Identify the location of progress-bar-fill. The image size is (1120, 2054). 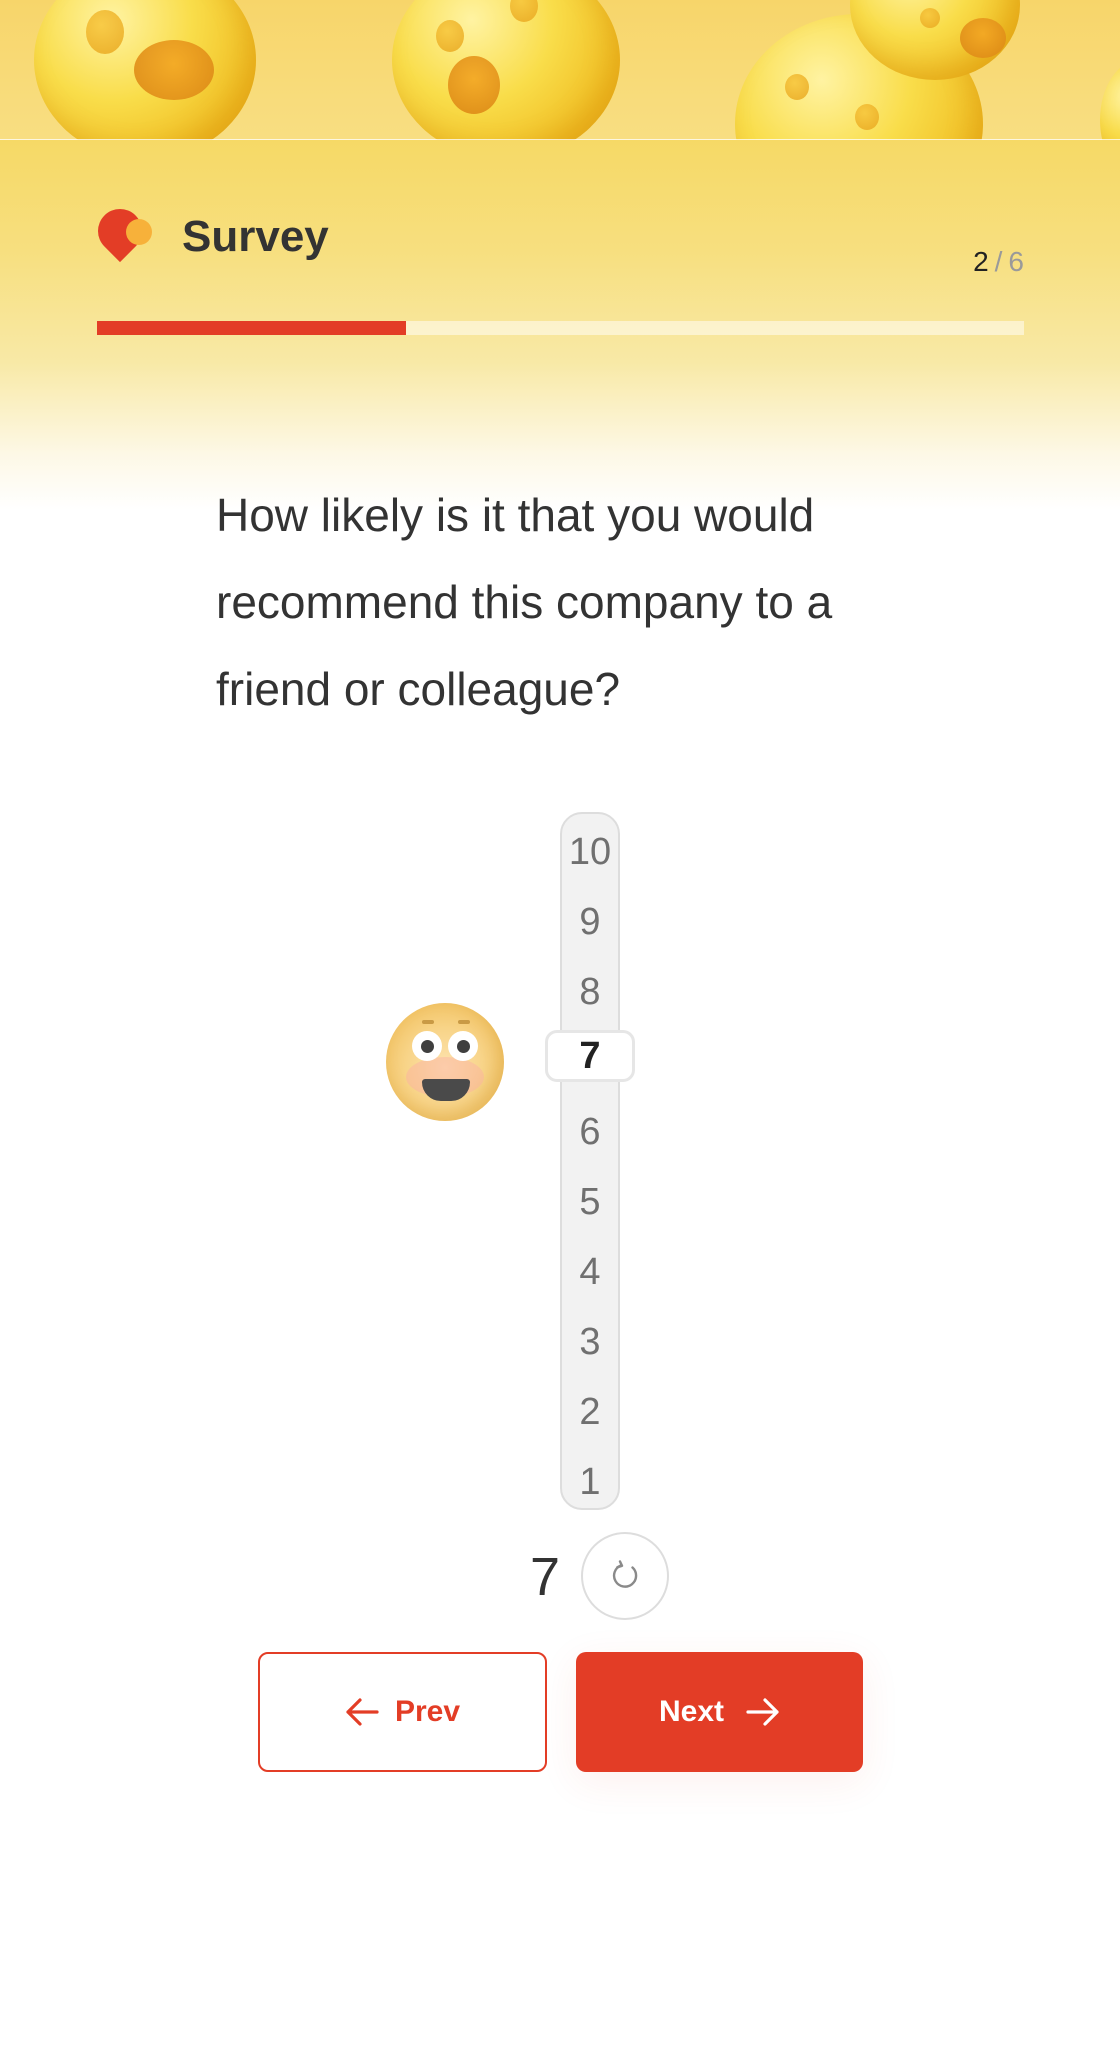
(251, 328).